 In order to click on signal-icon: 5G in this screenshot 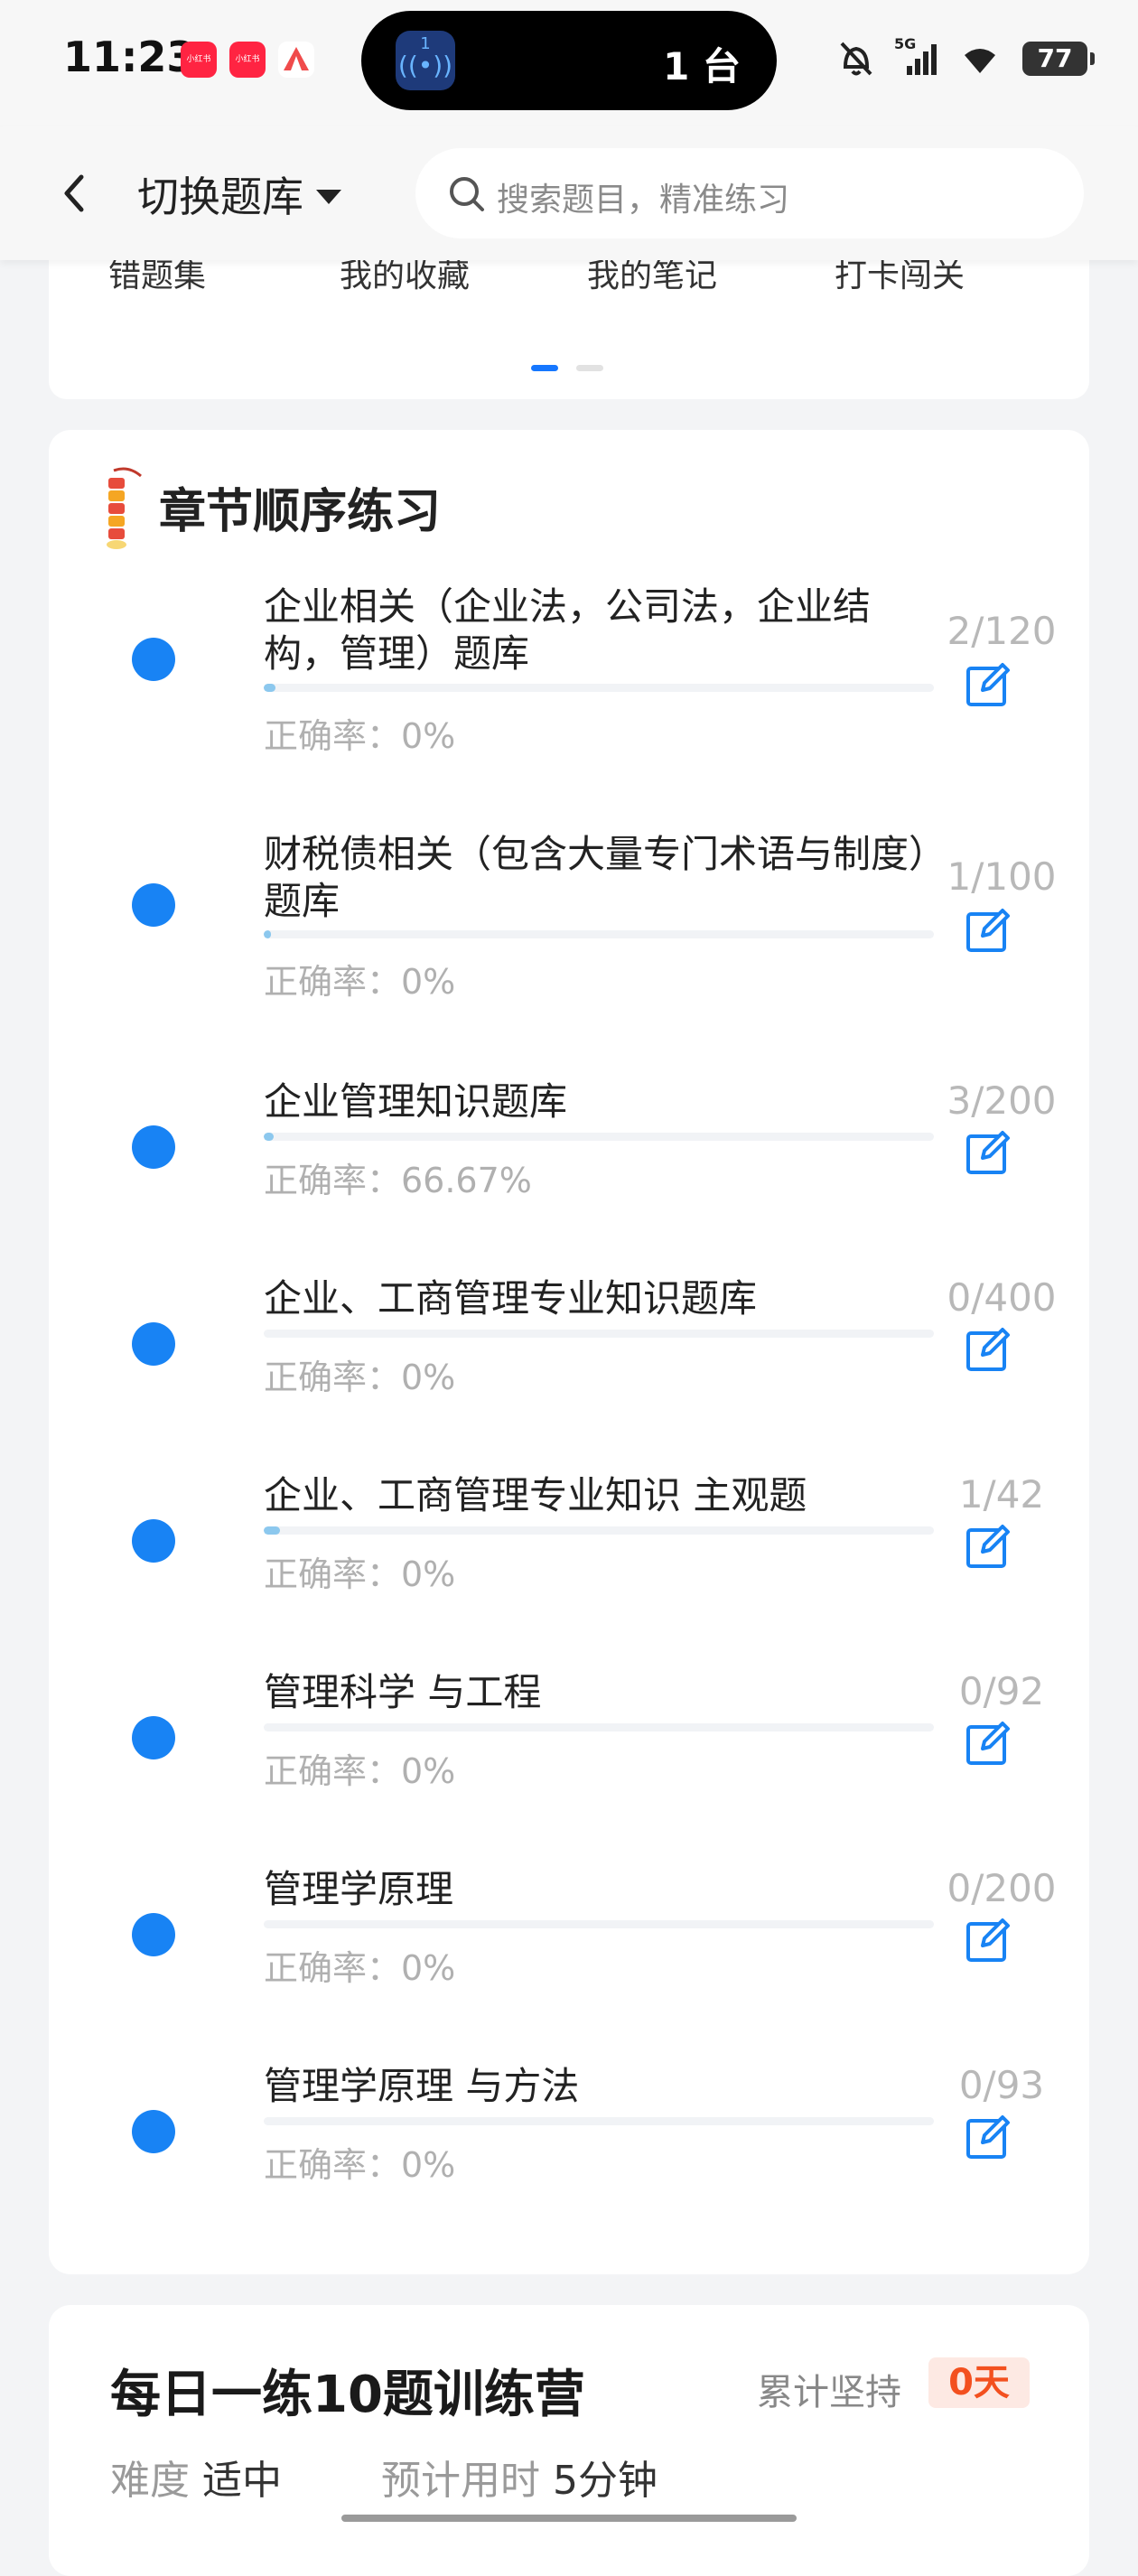, I will do `click(915, 56)`.